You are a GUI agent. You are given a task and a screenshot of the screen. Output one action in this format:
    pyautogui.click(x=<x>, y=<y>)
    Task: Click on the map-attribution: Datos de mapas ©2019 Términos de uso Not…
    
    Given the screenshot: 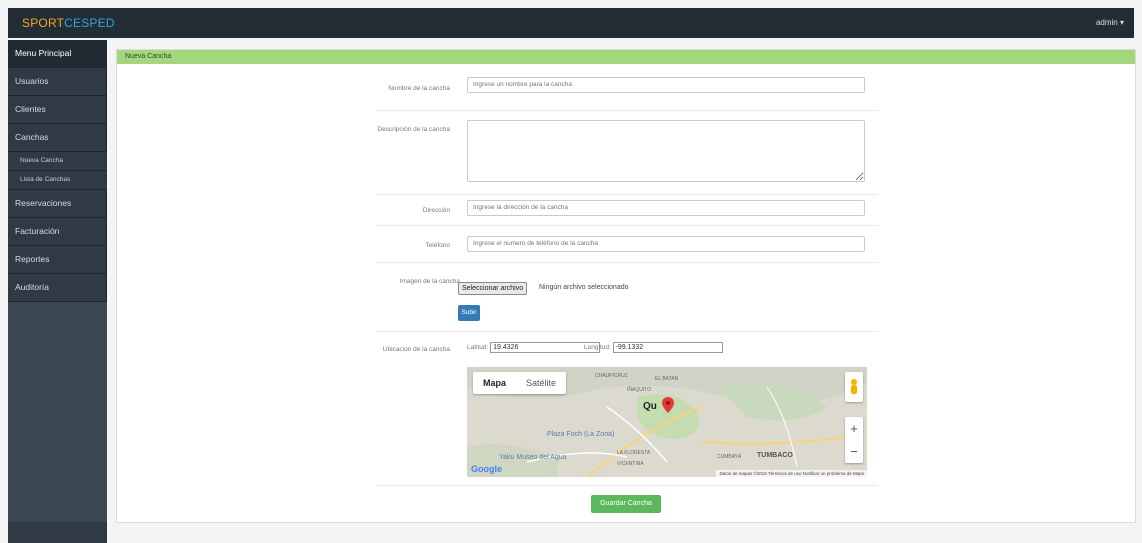 What is the action you would take?
    pyautogui.click(x=791, y=473)
    